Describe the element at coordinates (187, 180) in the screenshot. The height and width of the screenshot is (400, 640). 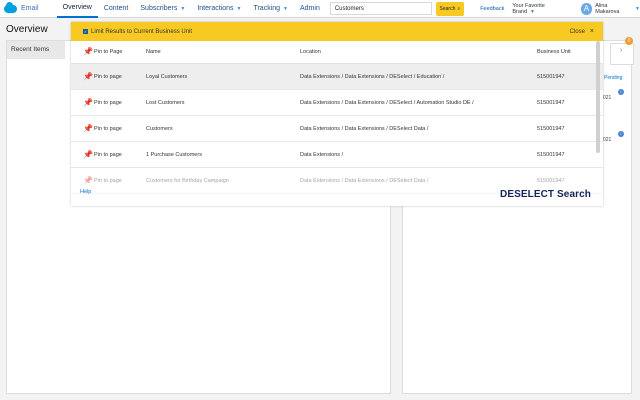
I see `row-name: Customers for Birthday Campaign` at that location.